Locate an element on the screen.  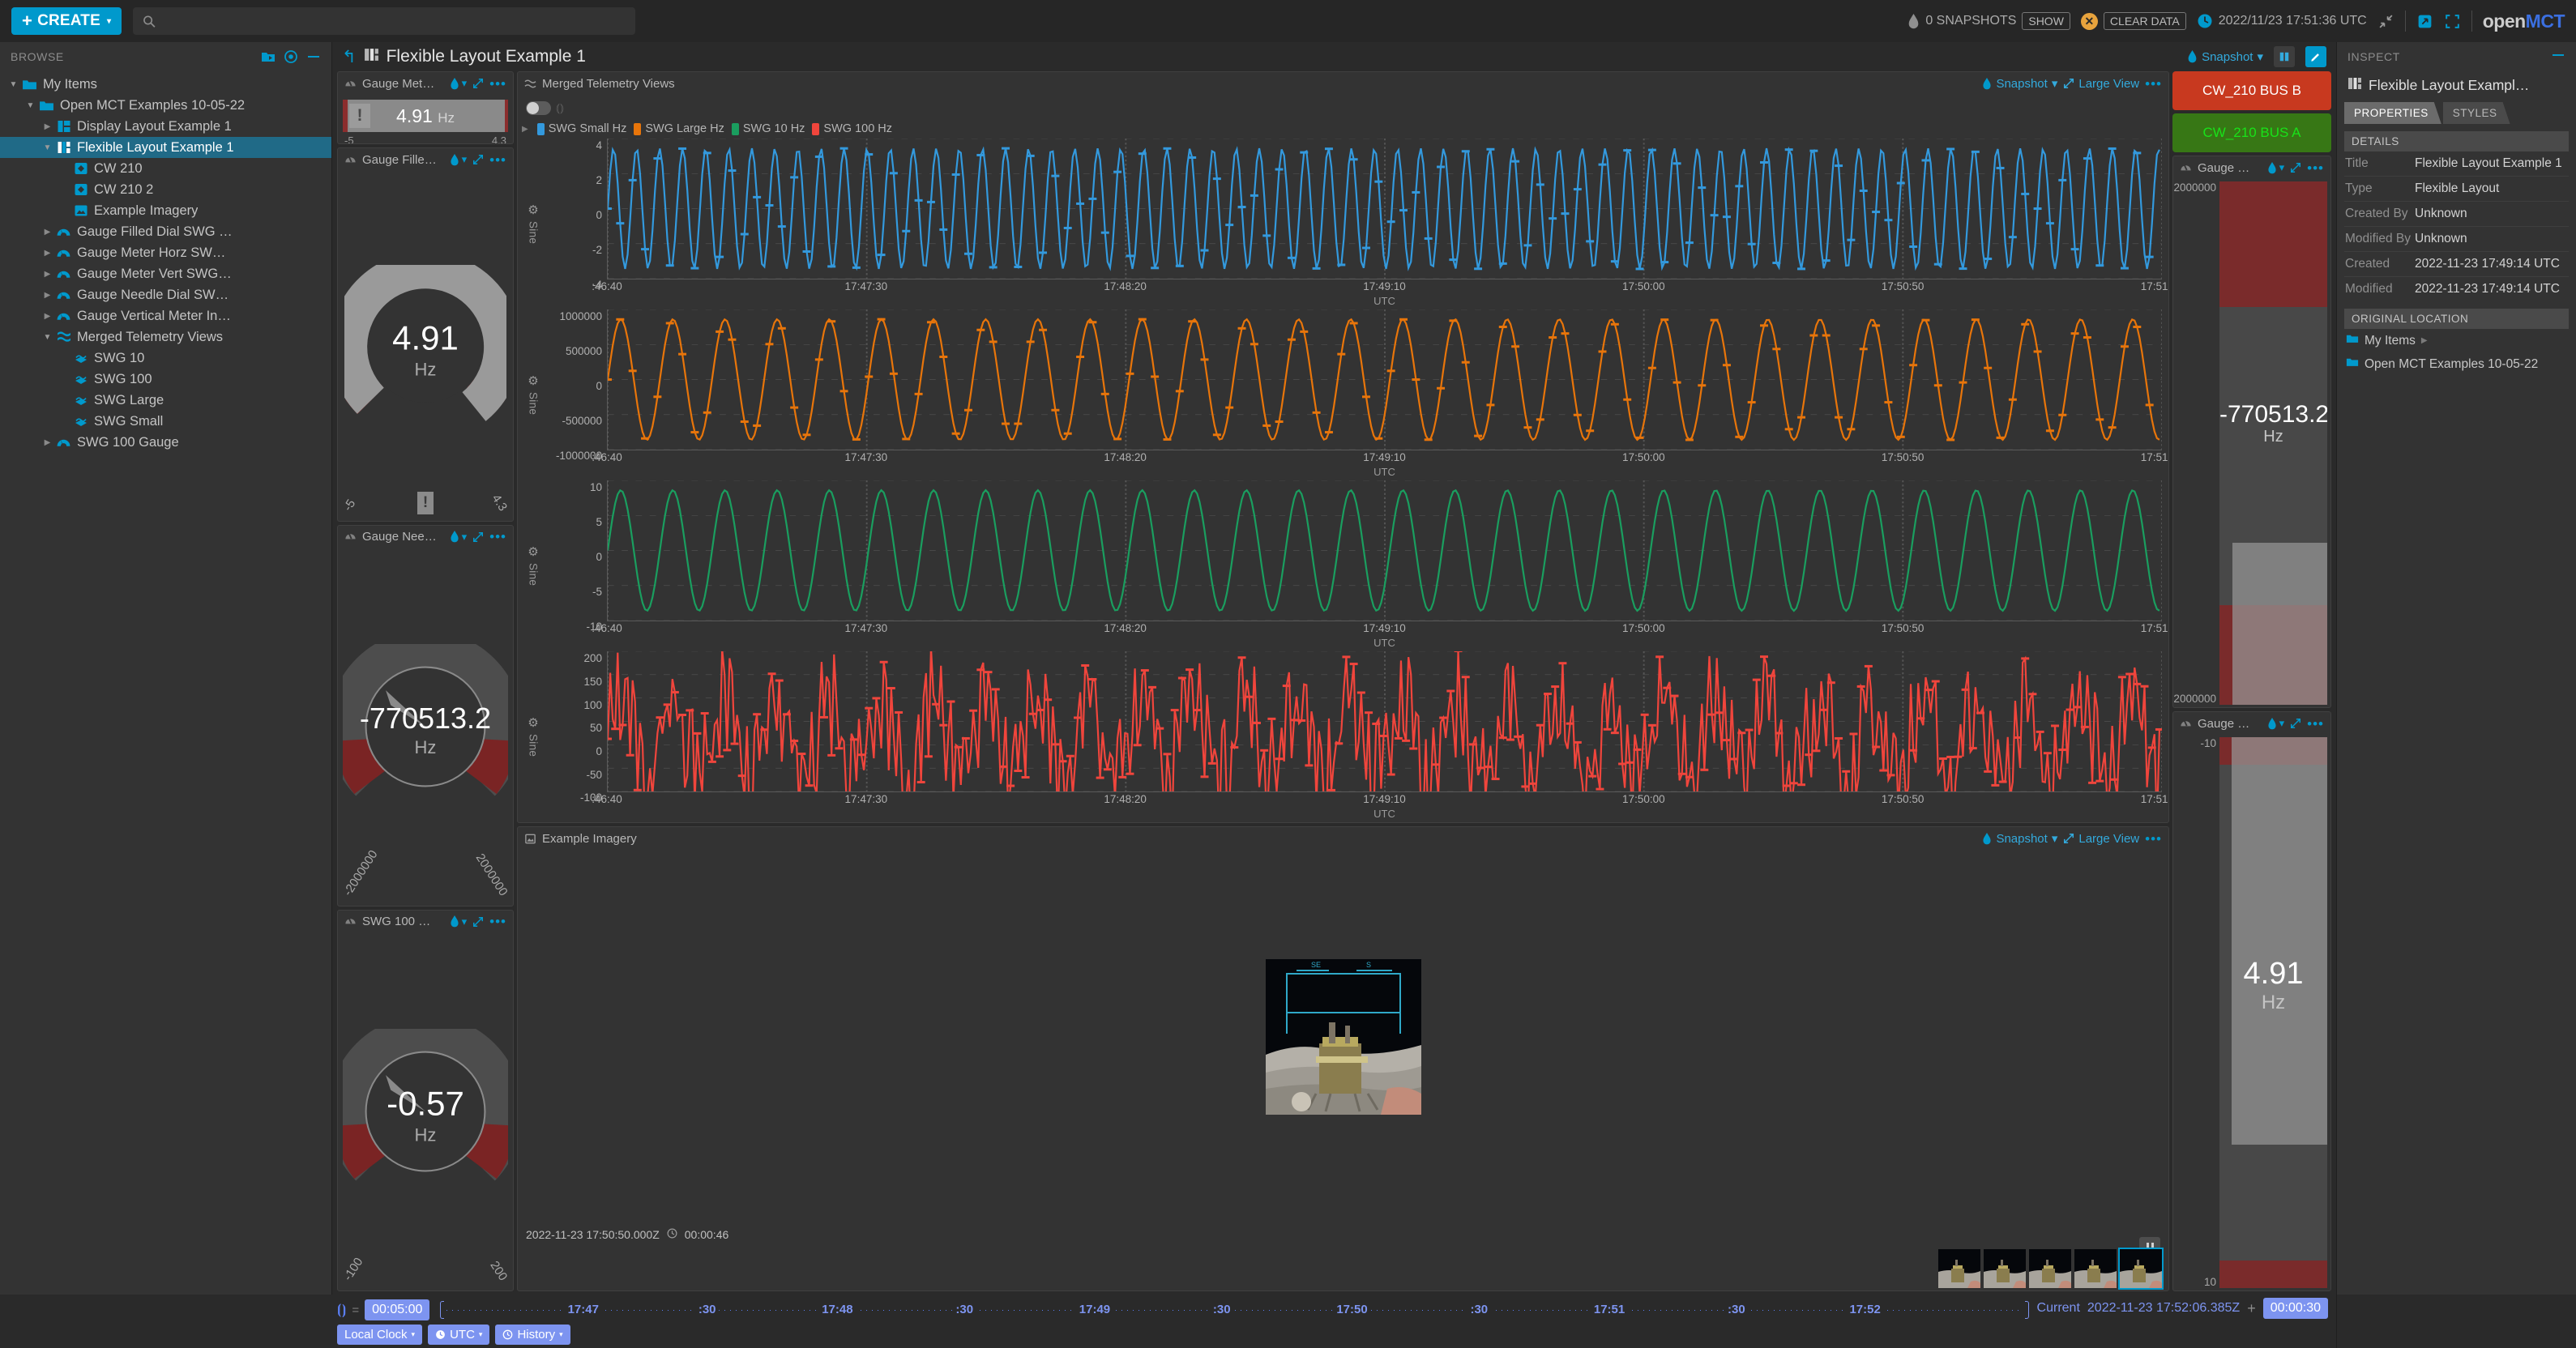
fullscreen-icon is located at coordinates (2452, 21).